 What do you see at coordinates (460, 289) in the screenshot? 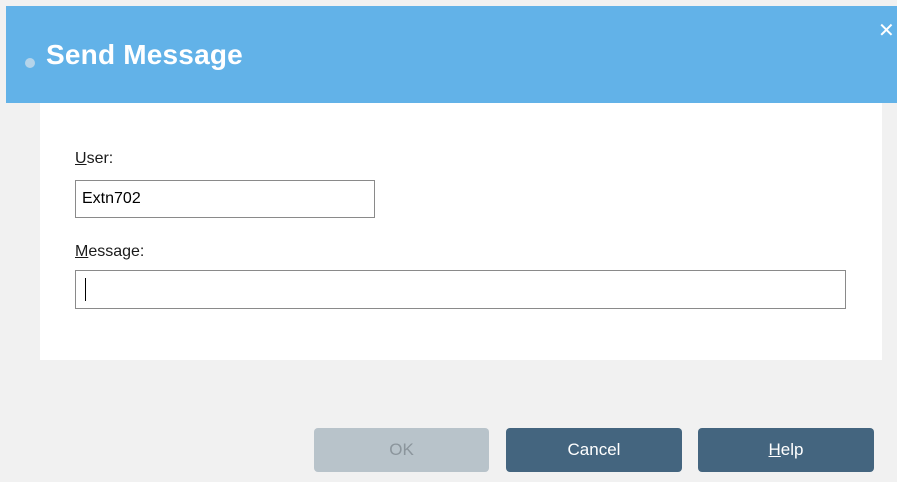
I see `message-input` at bounding box center [460, 289].